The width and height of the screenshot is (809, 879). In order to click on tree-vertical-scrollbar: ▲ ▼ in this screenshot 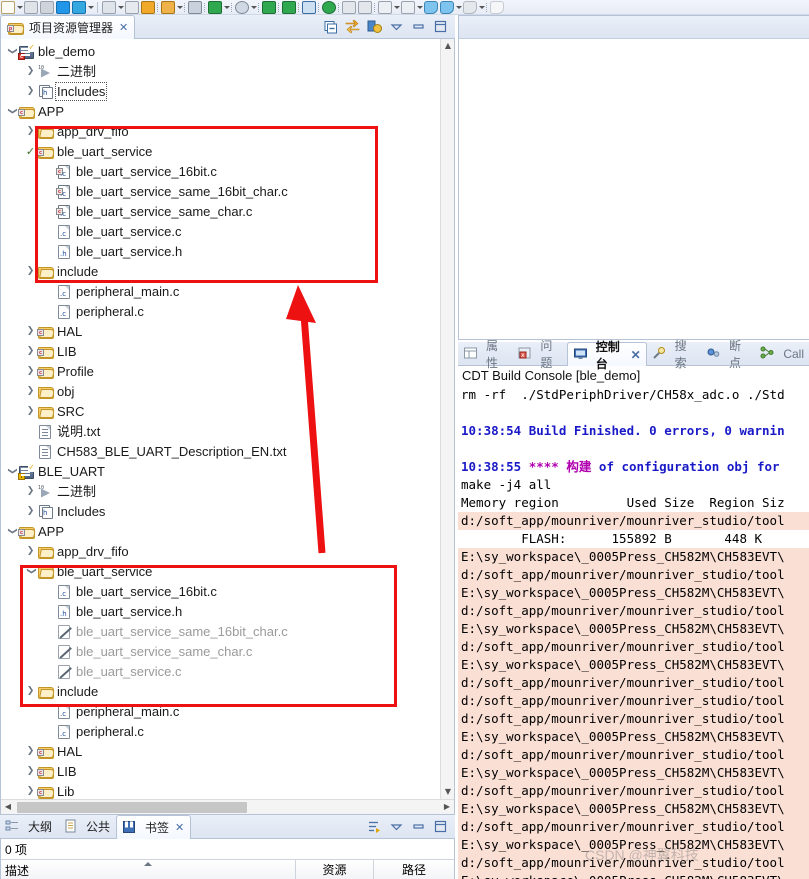, I will do `click(447, 419)`.